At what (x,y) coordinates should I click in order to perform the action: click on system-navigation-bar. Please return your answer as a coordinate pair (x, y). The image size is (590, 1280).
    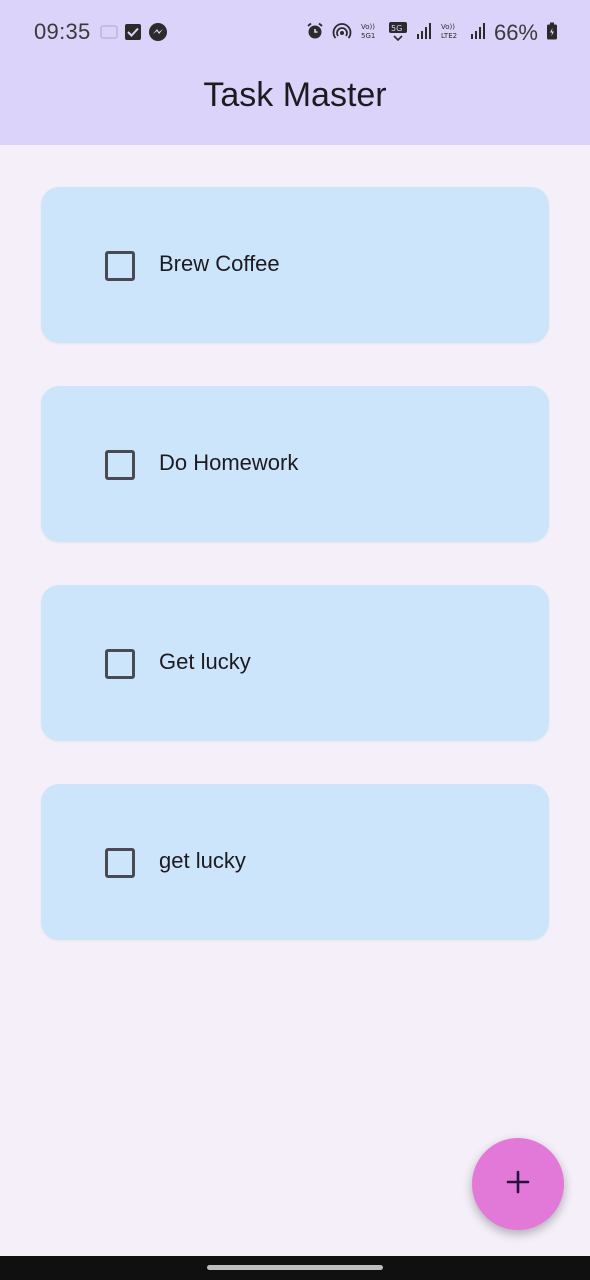
    Looking at the image, I should click on (295, 1268).